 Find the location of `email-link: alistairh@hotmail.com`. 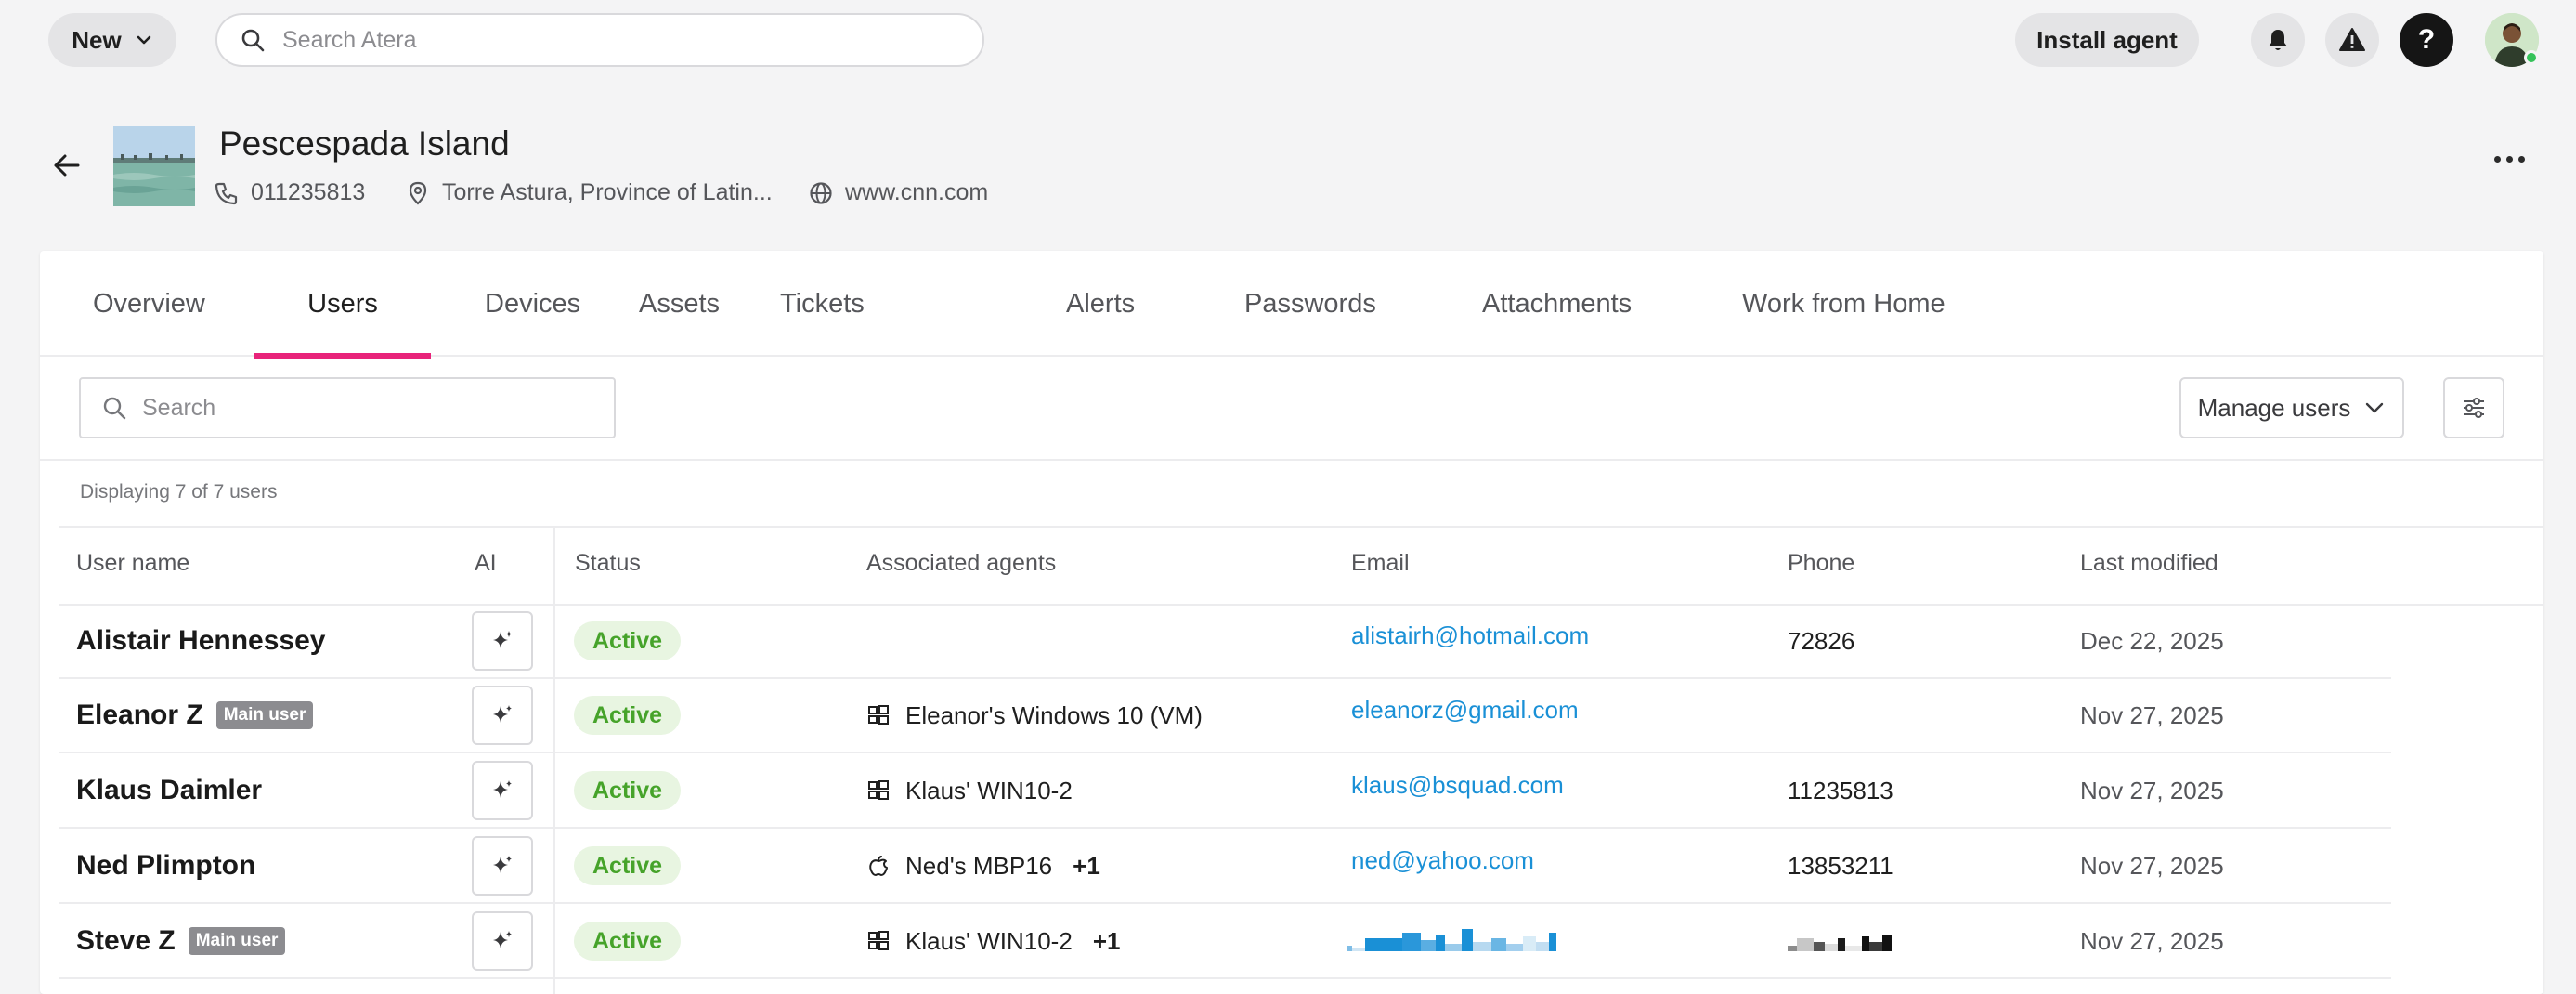

email-link: alistairh@hotmail.com is located at coordinates (1470, 636).